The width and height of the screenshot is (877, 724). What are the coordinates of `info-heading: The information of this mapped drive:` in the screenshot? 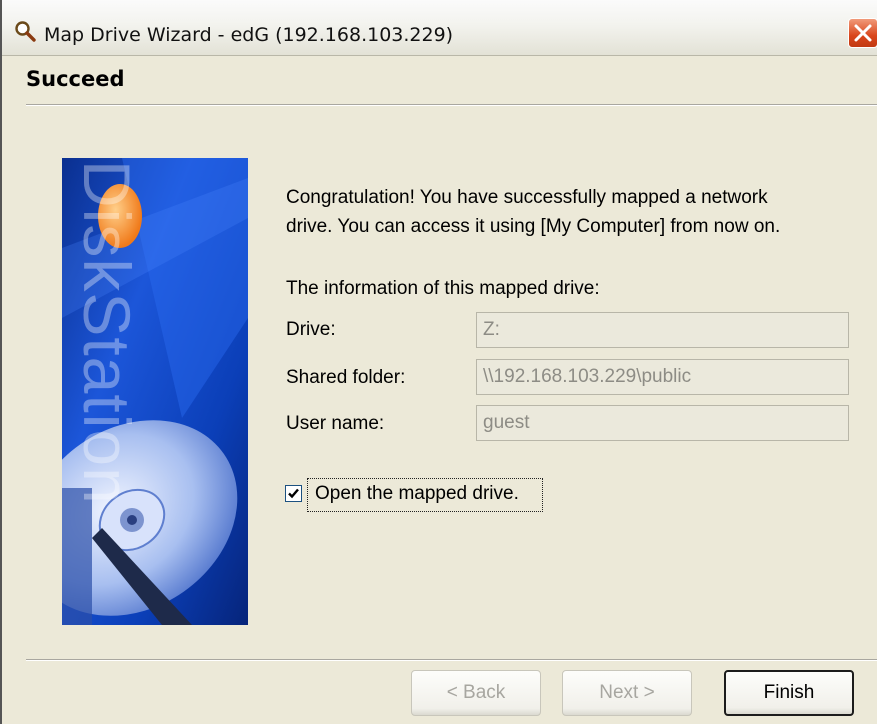 It's located at (443, 288).